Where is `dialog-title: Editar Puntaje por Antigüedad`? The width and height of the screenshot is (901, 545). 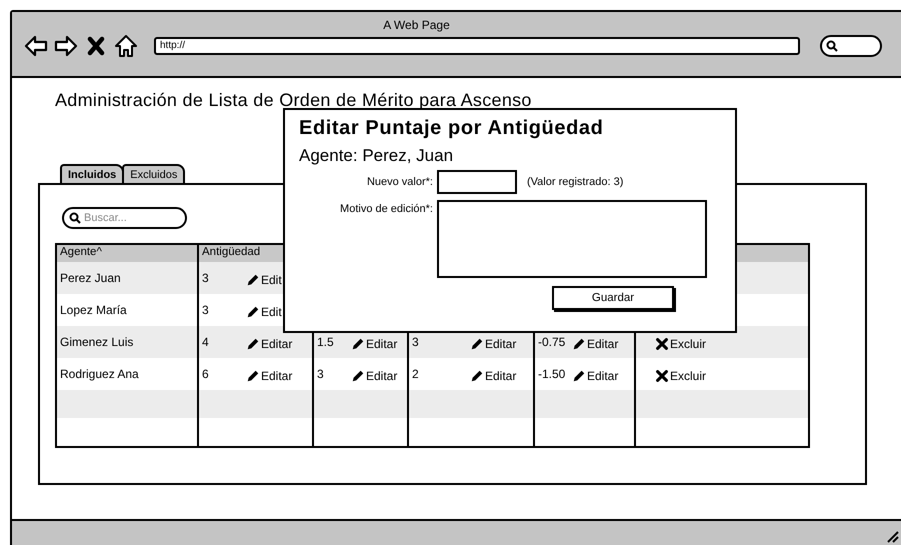 dialog-title: Editar Puntaje por Antigüedad is located at coordinates (451, 128).